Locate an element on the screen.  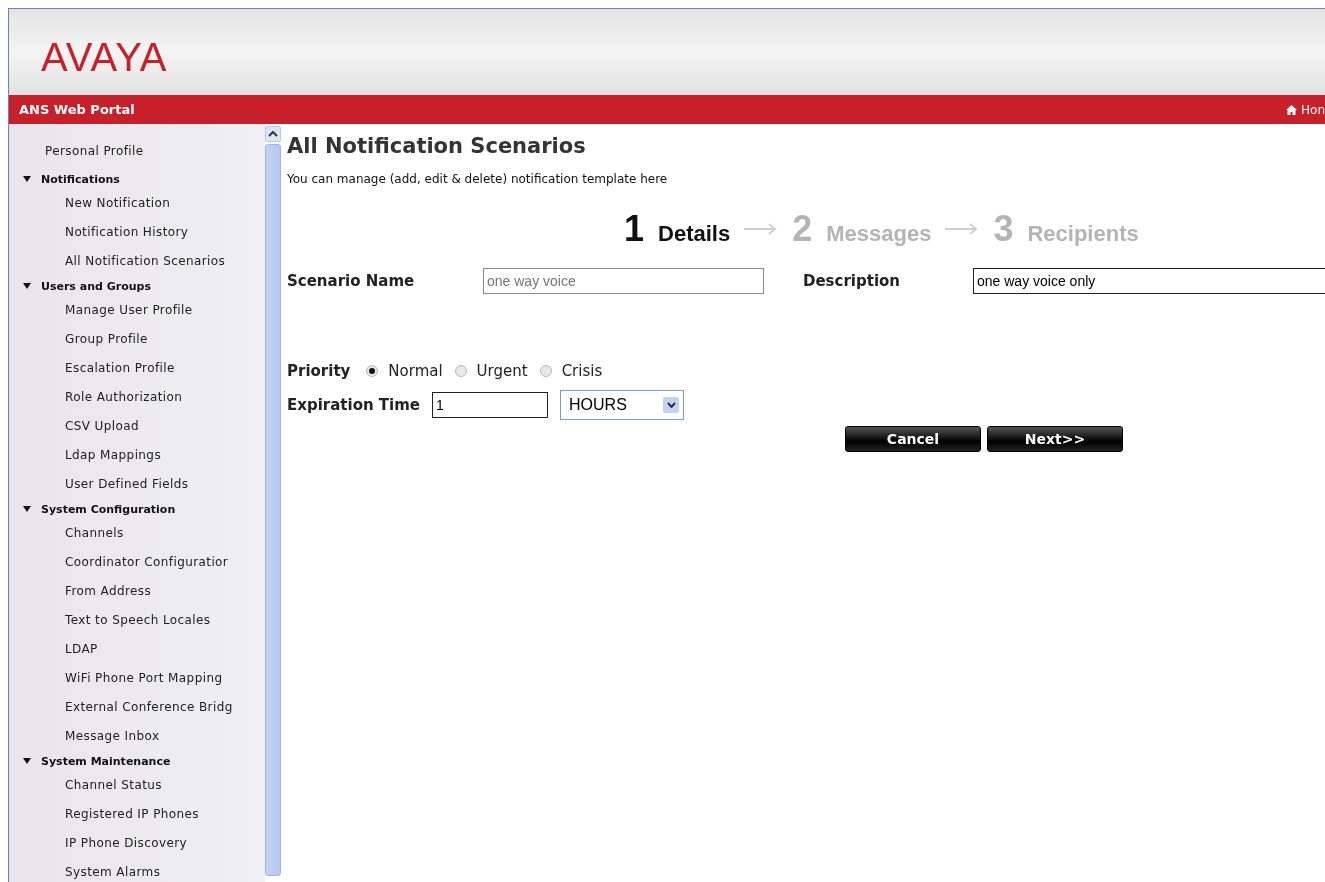
step-label: Details is located at coordinates (694, 234).